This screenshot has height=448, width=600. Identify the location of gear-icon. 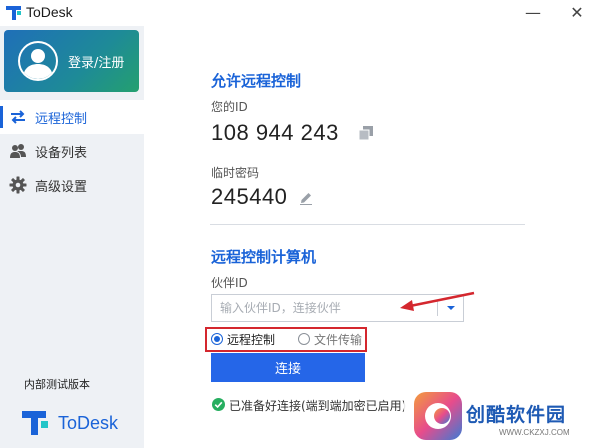
(18, 185).